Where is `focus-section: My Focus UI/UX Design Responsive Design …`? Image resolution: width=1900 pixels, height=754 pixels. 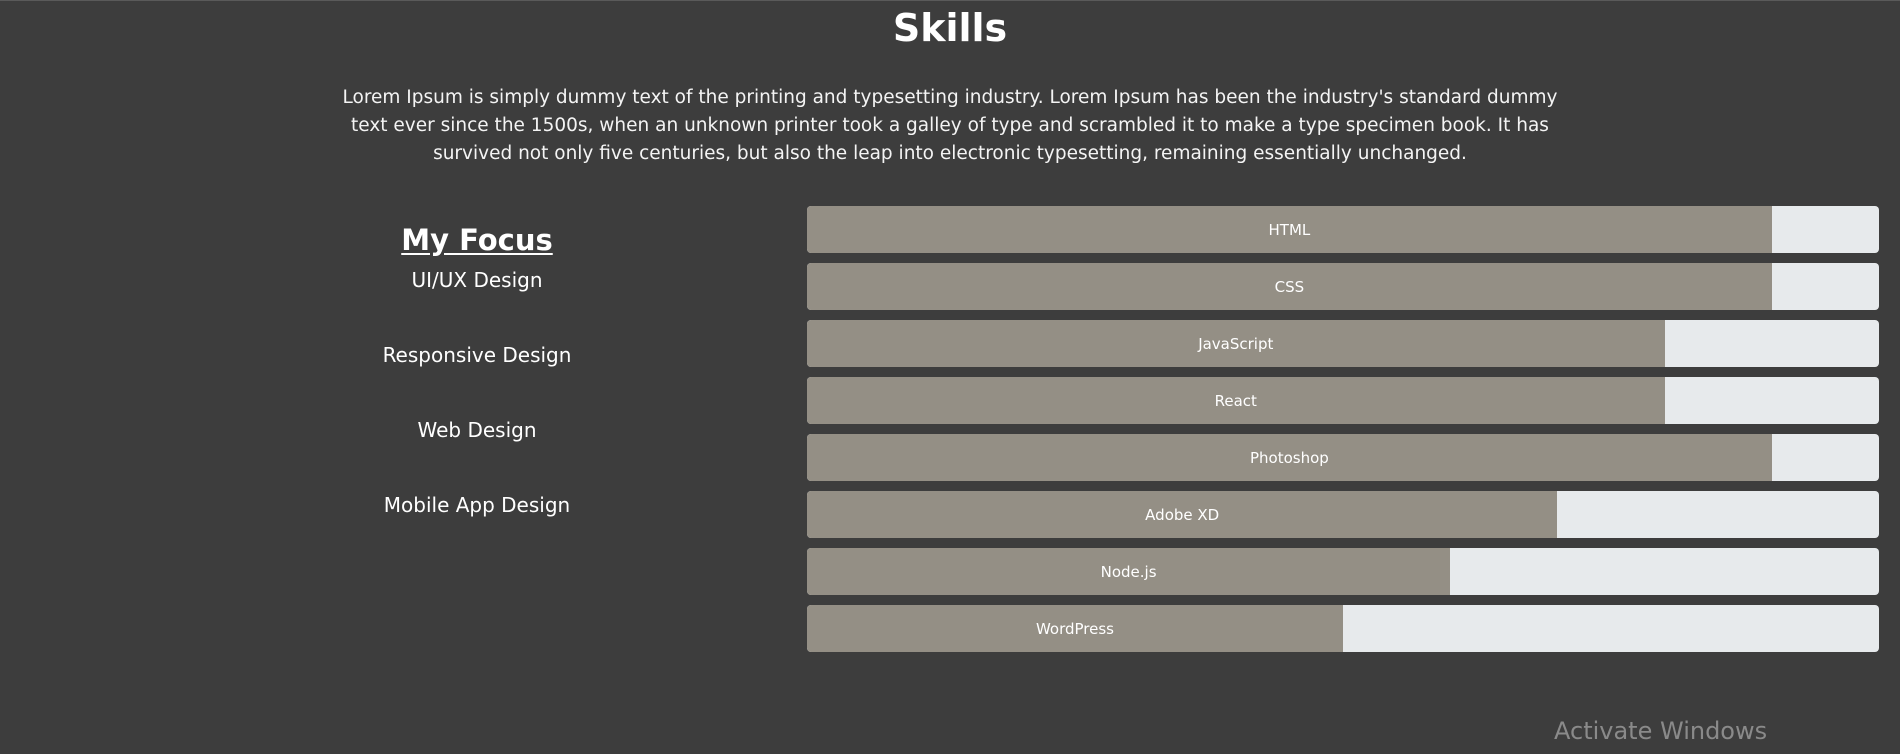
focus-section: My Focus UI/UX Design Responsive Design … is located at coordinates (477, 392).